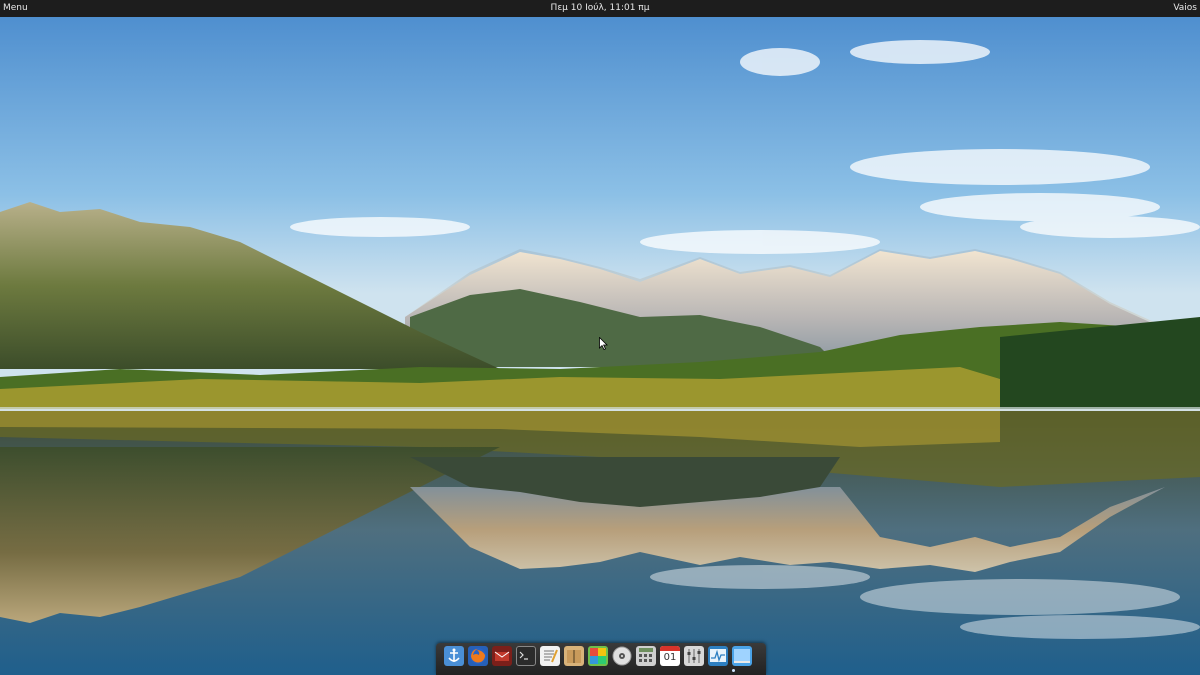  I want to click on calculator-icon, so click(646, 656).